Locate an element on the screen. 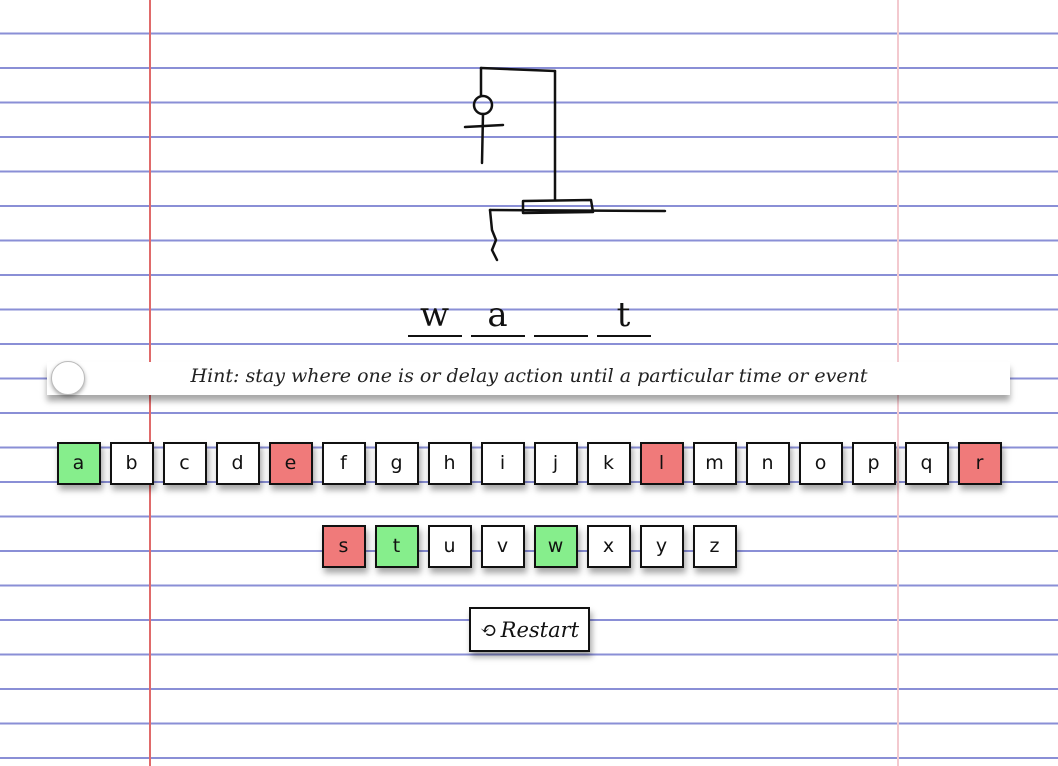  cliff-edge is located at coordinates (493, 235).